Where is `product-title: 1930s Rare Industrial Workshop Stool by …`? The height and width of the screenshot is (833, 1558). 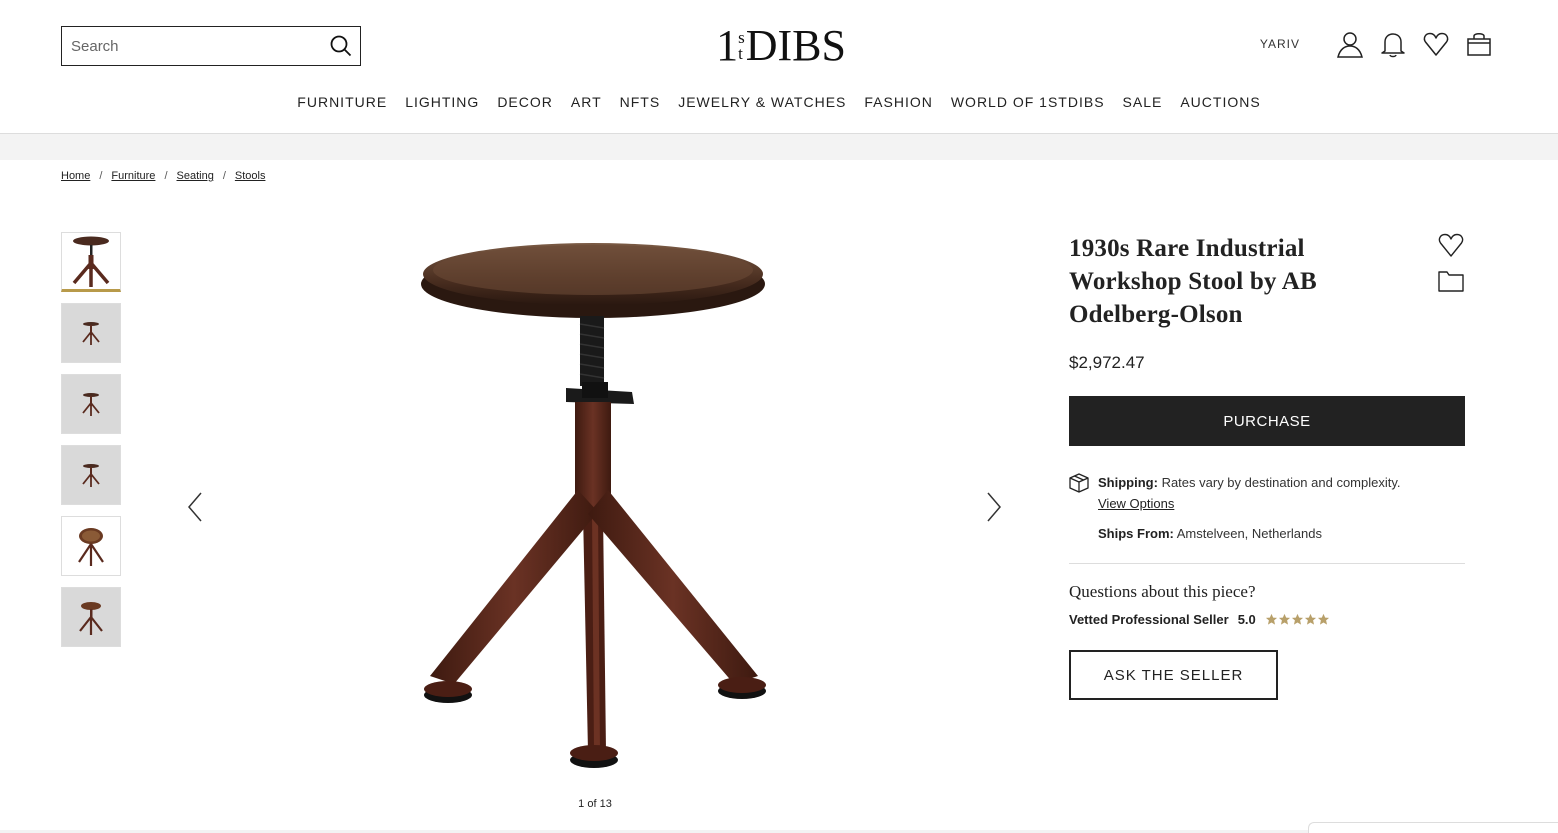 product-title: 1930s Rare Industrial Workshop Stool by … is located at coordinates (1193, 281).